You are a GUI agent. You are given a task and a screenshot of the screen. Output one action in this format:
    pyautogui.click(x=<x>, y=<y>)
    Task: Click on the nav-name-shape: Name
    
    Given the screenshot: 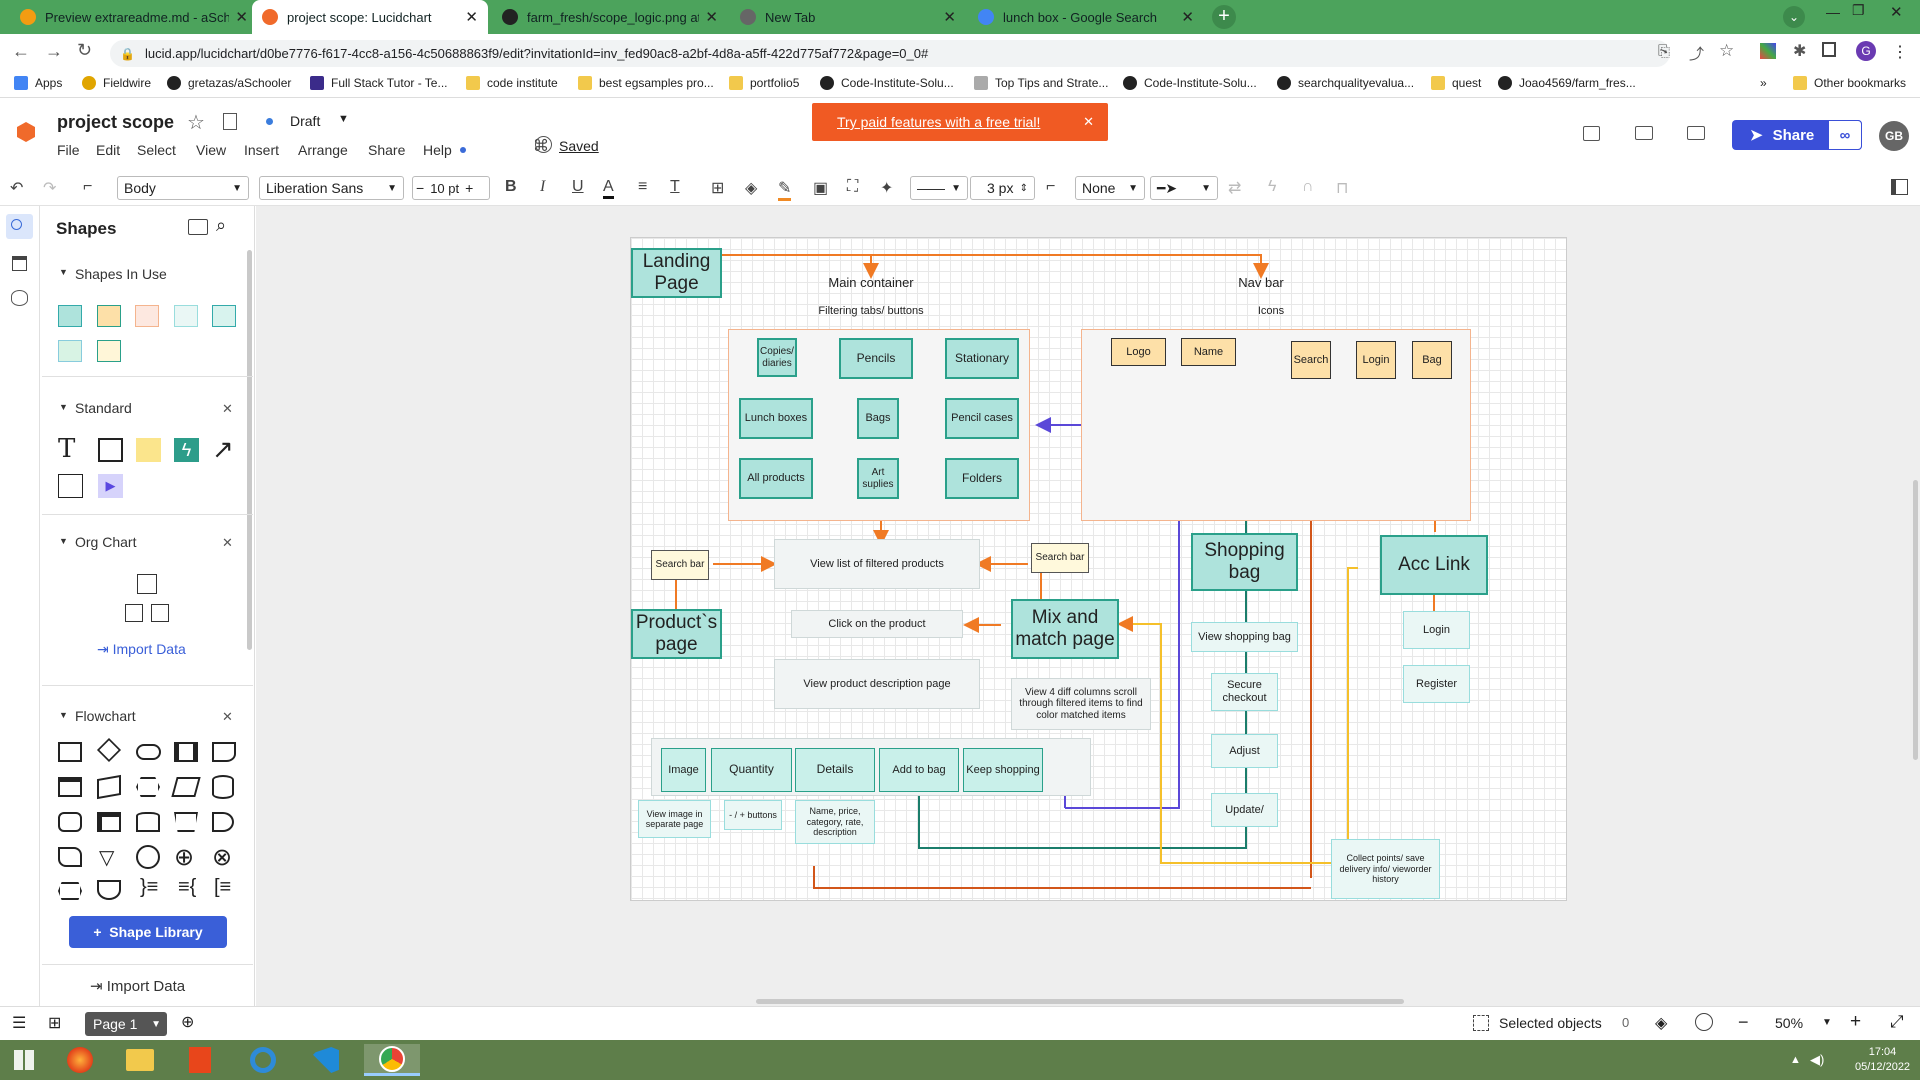 What is the action you would take?
    pyautogui.click(x=1208, y=352)
    